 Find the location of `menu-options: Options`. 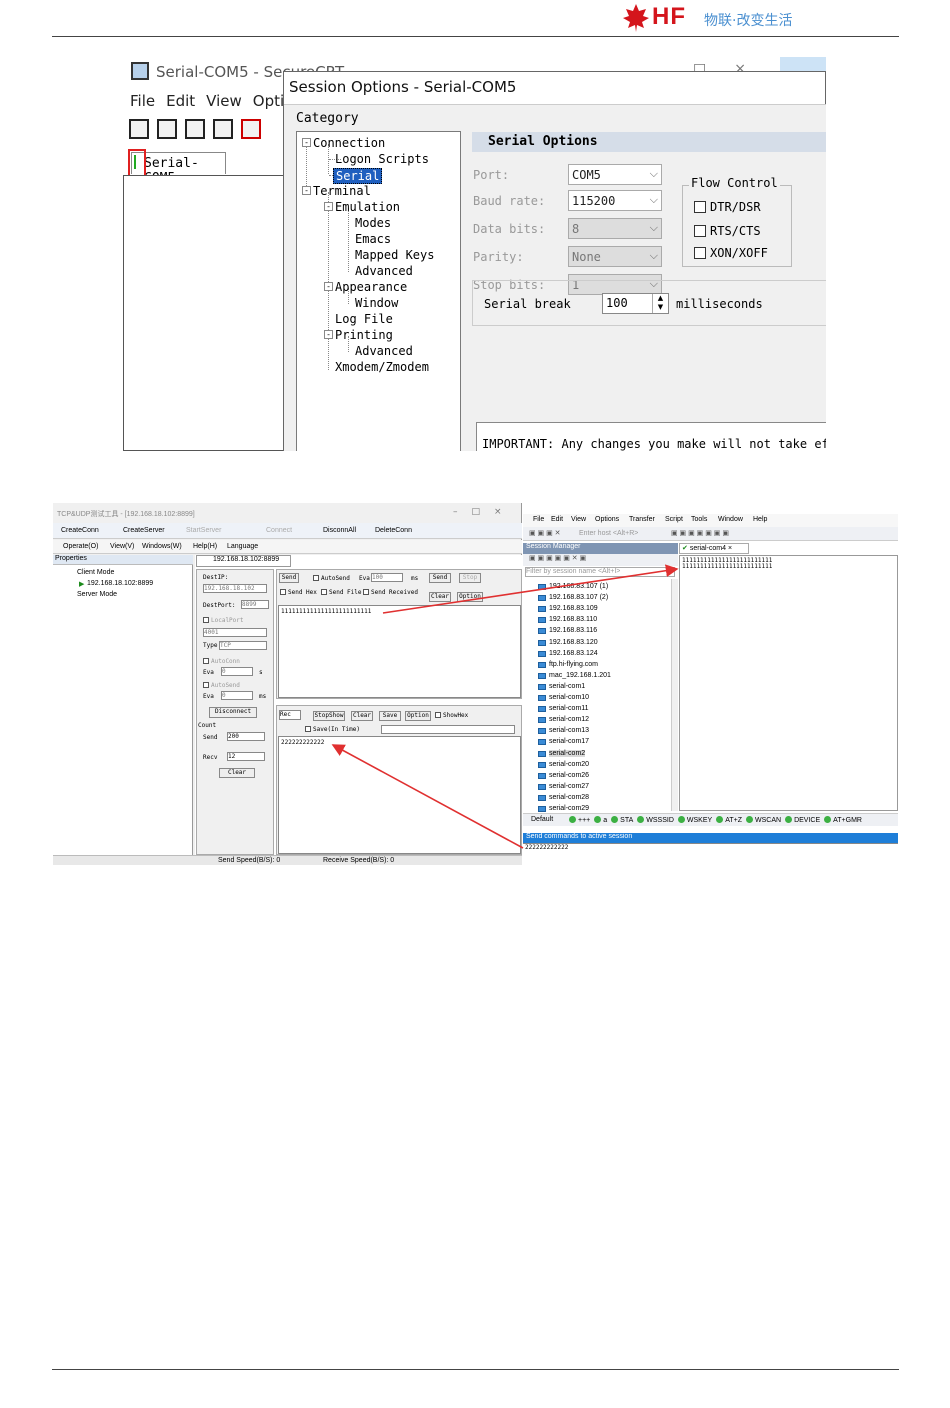

menu-options: Options is located at coordinates (607, 519).